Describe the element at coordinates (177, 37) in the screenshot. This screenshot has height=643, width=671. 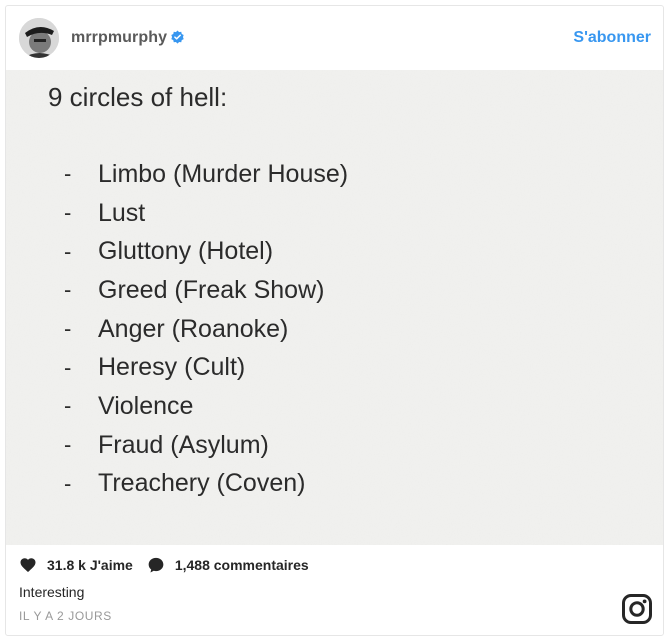
I see `verified-badge-icon` at that location.